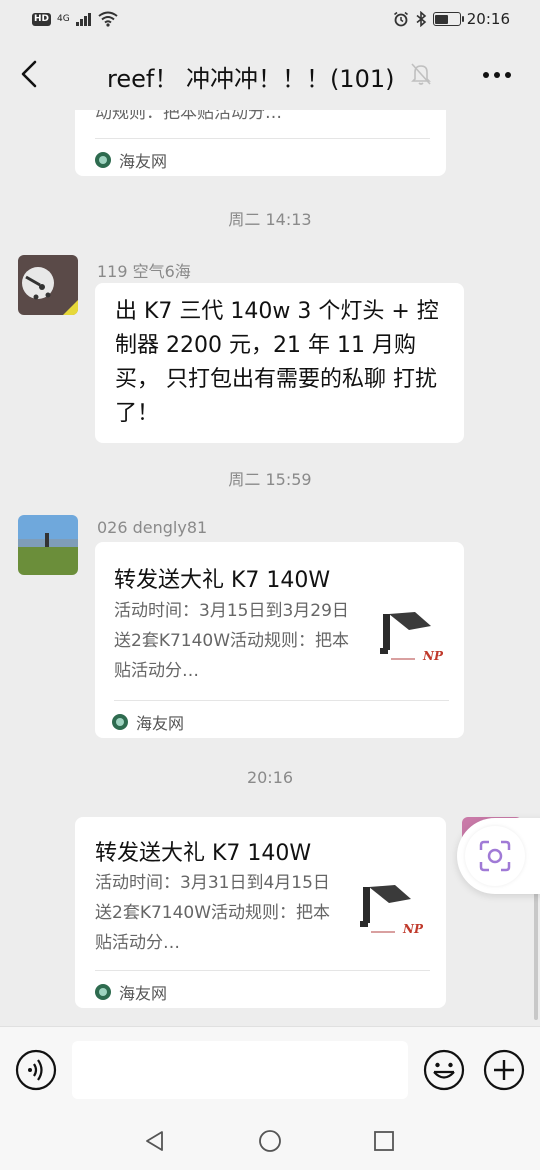 Image resolution: width=540 pixels, height=1170 pixels. What do you see at coordinates (83, 19) in the screenshot?
I see `signal-icon` at bounding box center [83, 19].